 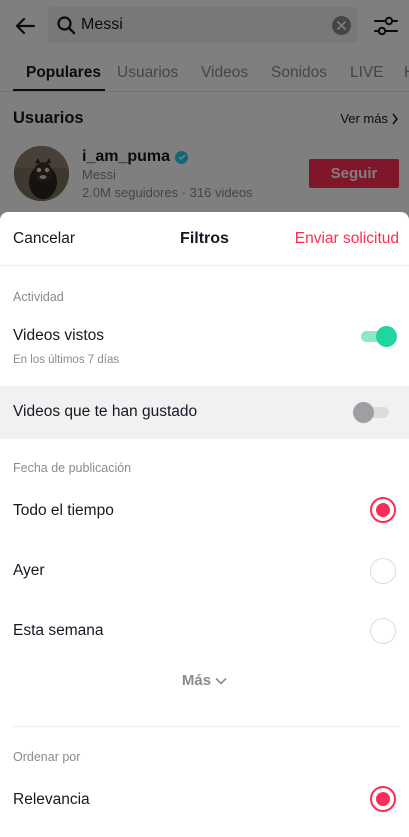 What do you see at coordinates (383, 571) in the screenshot?
I see `date-option-yesterday-radio` at bounding box center [383, 571].